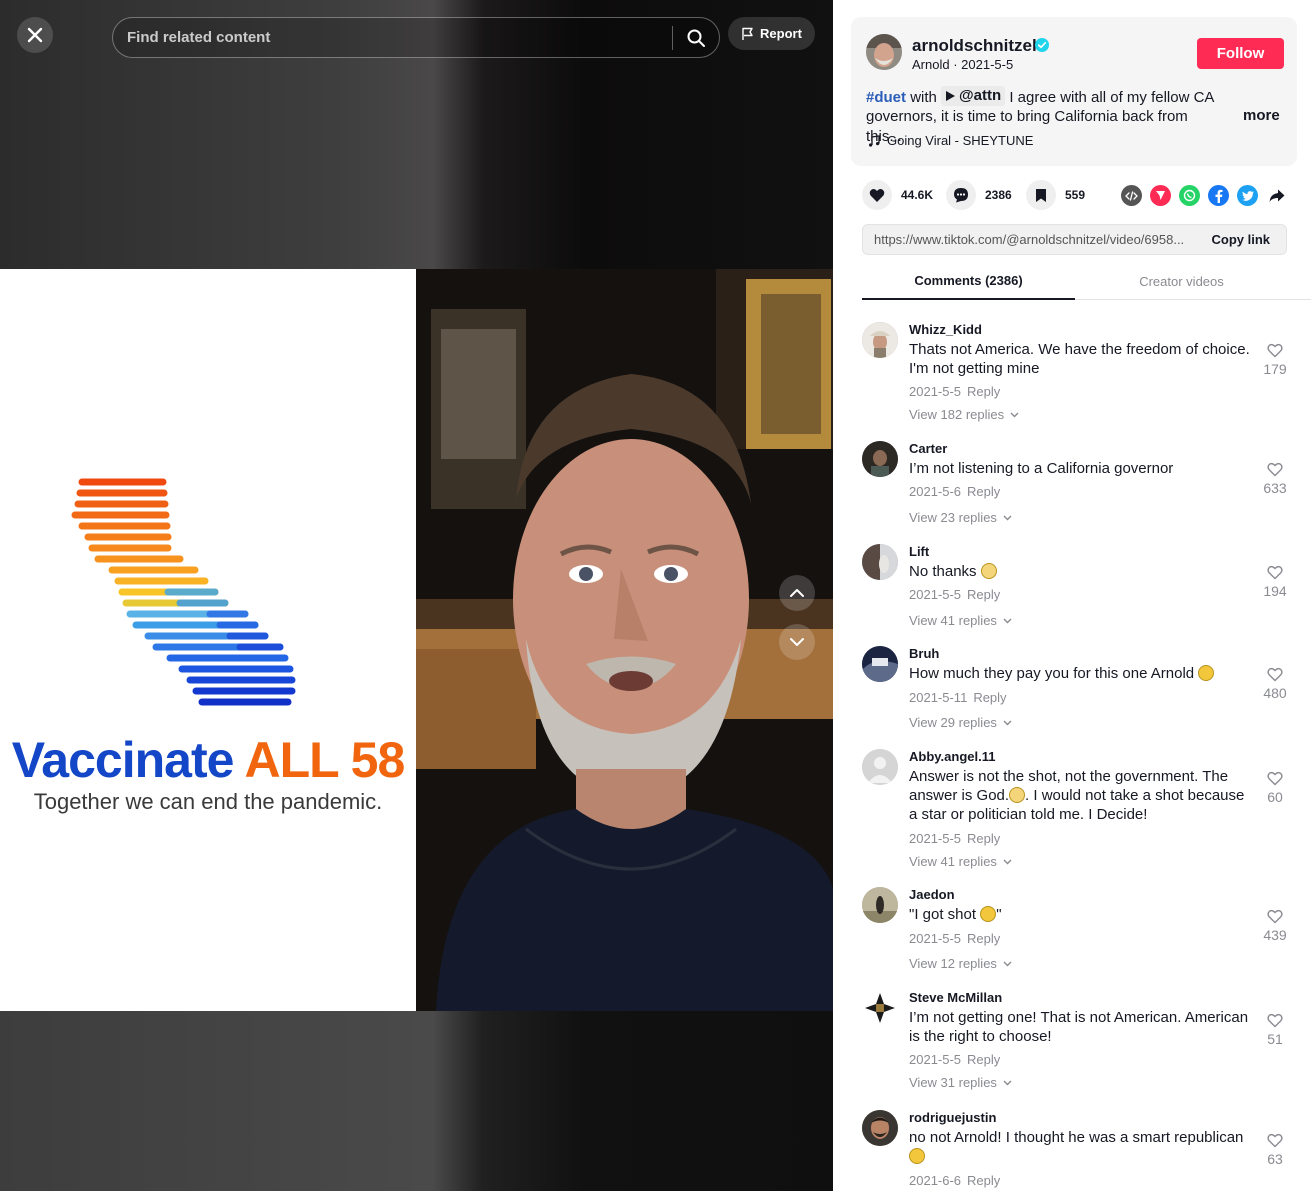 This screenshot has width=1311, height=1191. Describe the element at coordinates (960, 517) in the screenshot. I see `view-replies-button: View 23 replies` at that location.